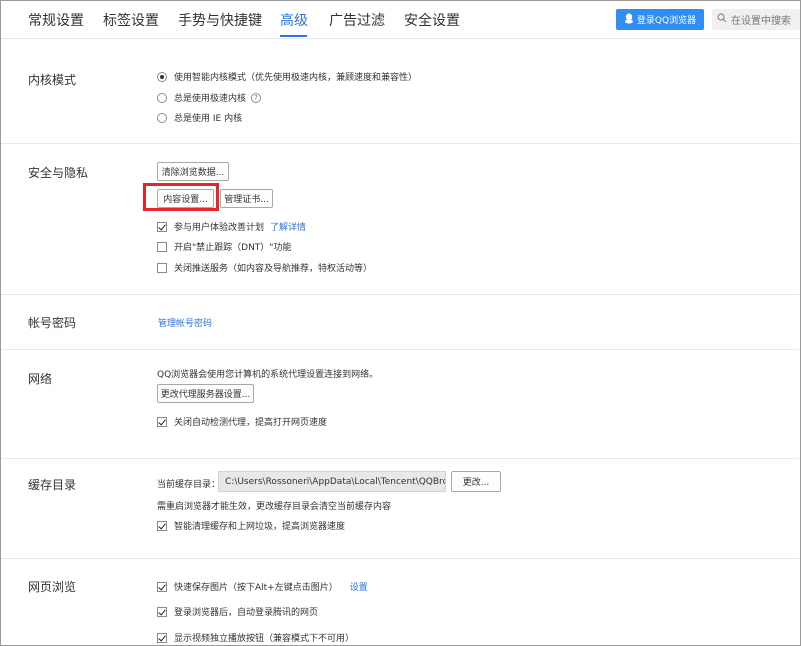 The height and width of the screenshot is (646, 801). What do you see at coordinates (296, 78) in the screenshot?
I see `radio-label: 使用智能内核模式（优先使用极速内核，兼顾速度和兼容性）` at bounding box center [296, 78].